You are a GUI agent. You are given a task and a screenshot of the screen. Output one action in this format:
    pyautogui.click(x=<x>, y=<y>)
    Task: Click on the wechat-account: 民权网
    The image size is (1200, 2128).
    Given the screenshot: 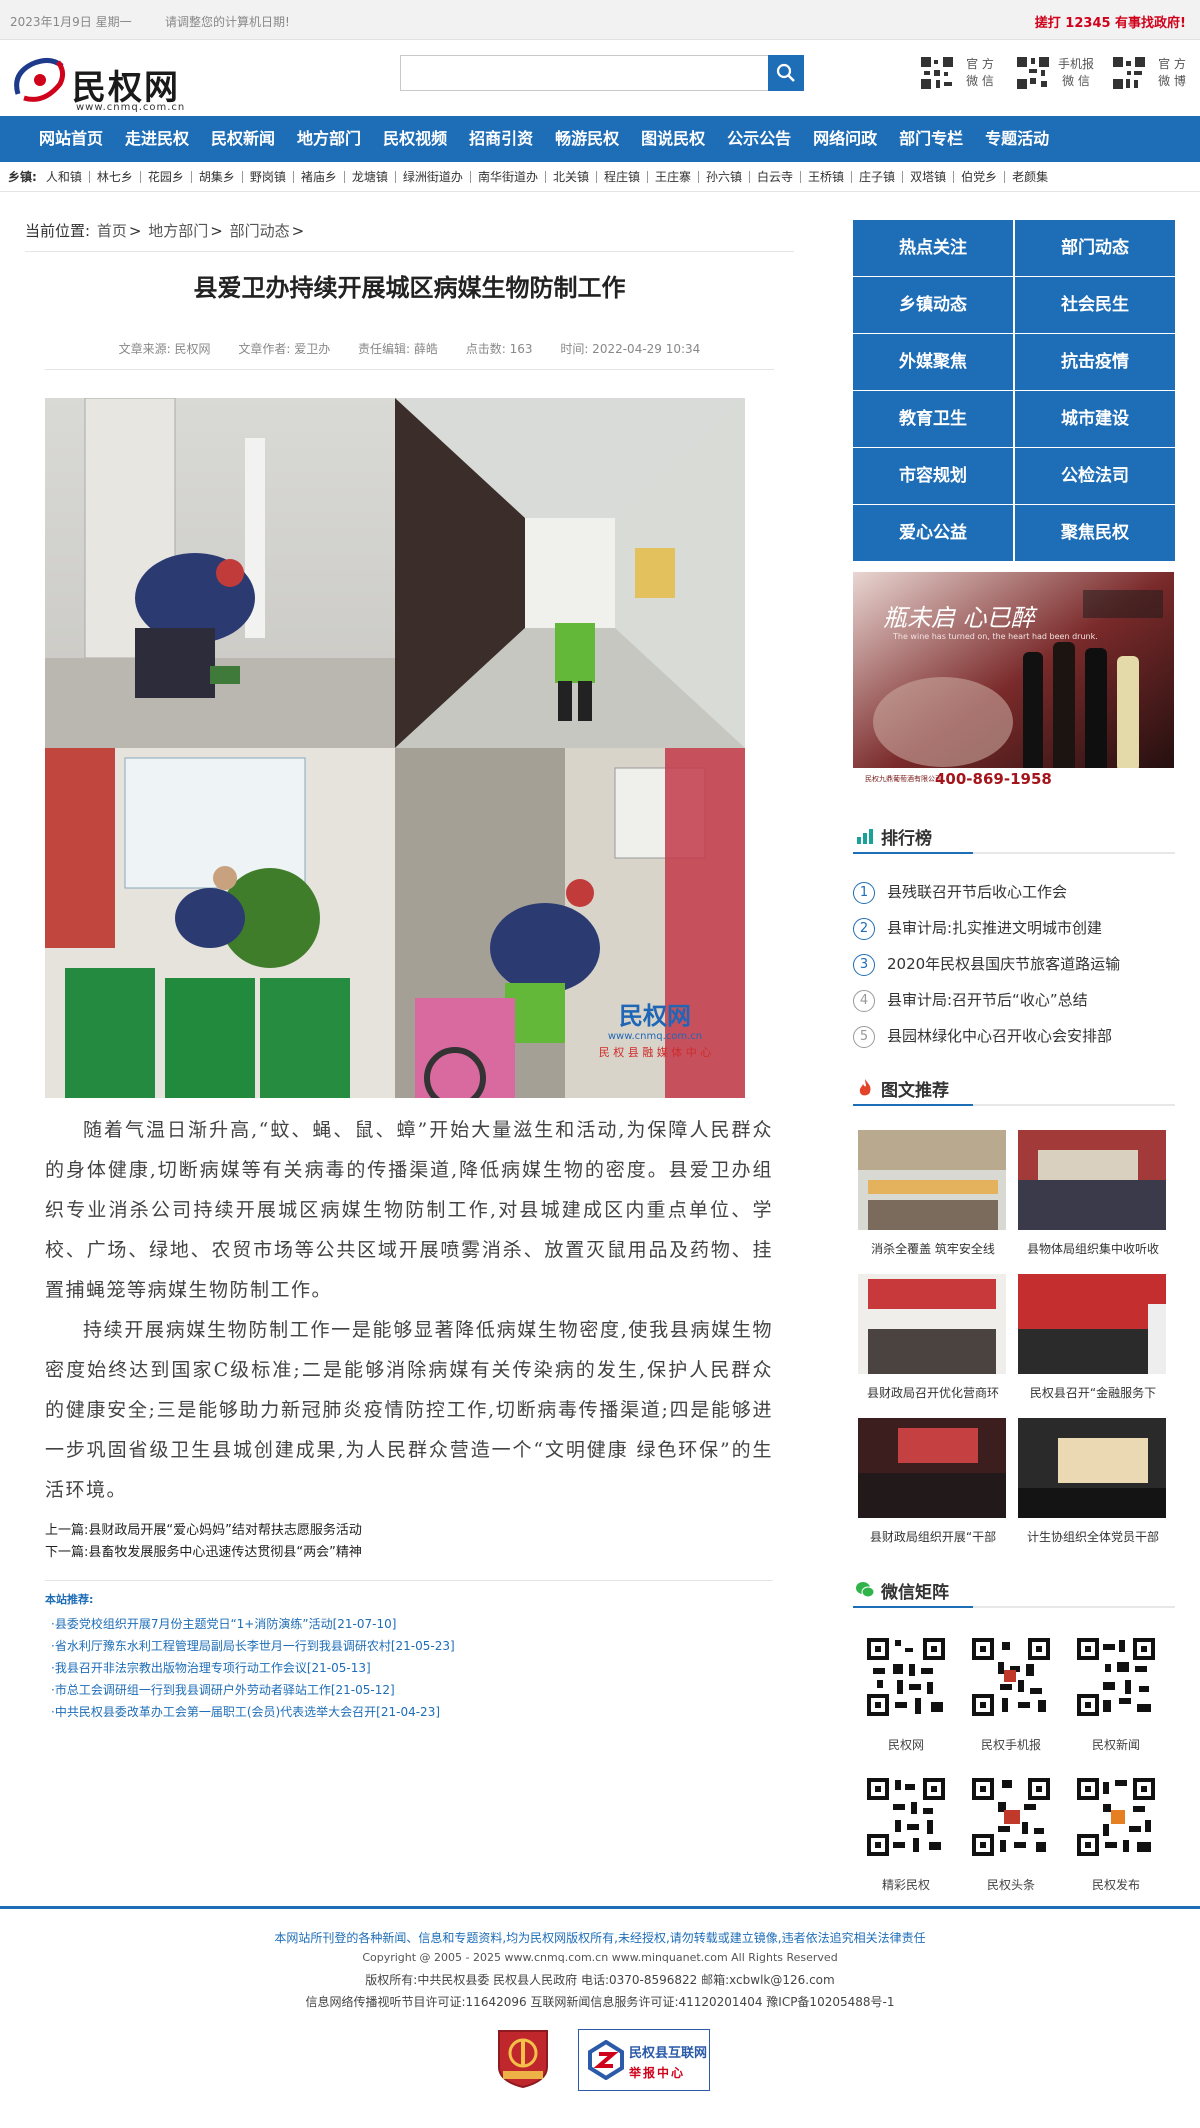 What is the action you would take?
    pyautogui.click(x=903, y=1701)
    